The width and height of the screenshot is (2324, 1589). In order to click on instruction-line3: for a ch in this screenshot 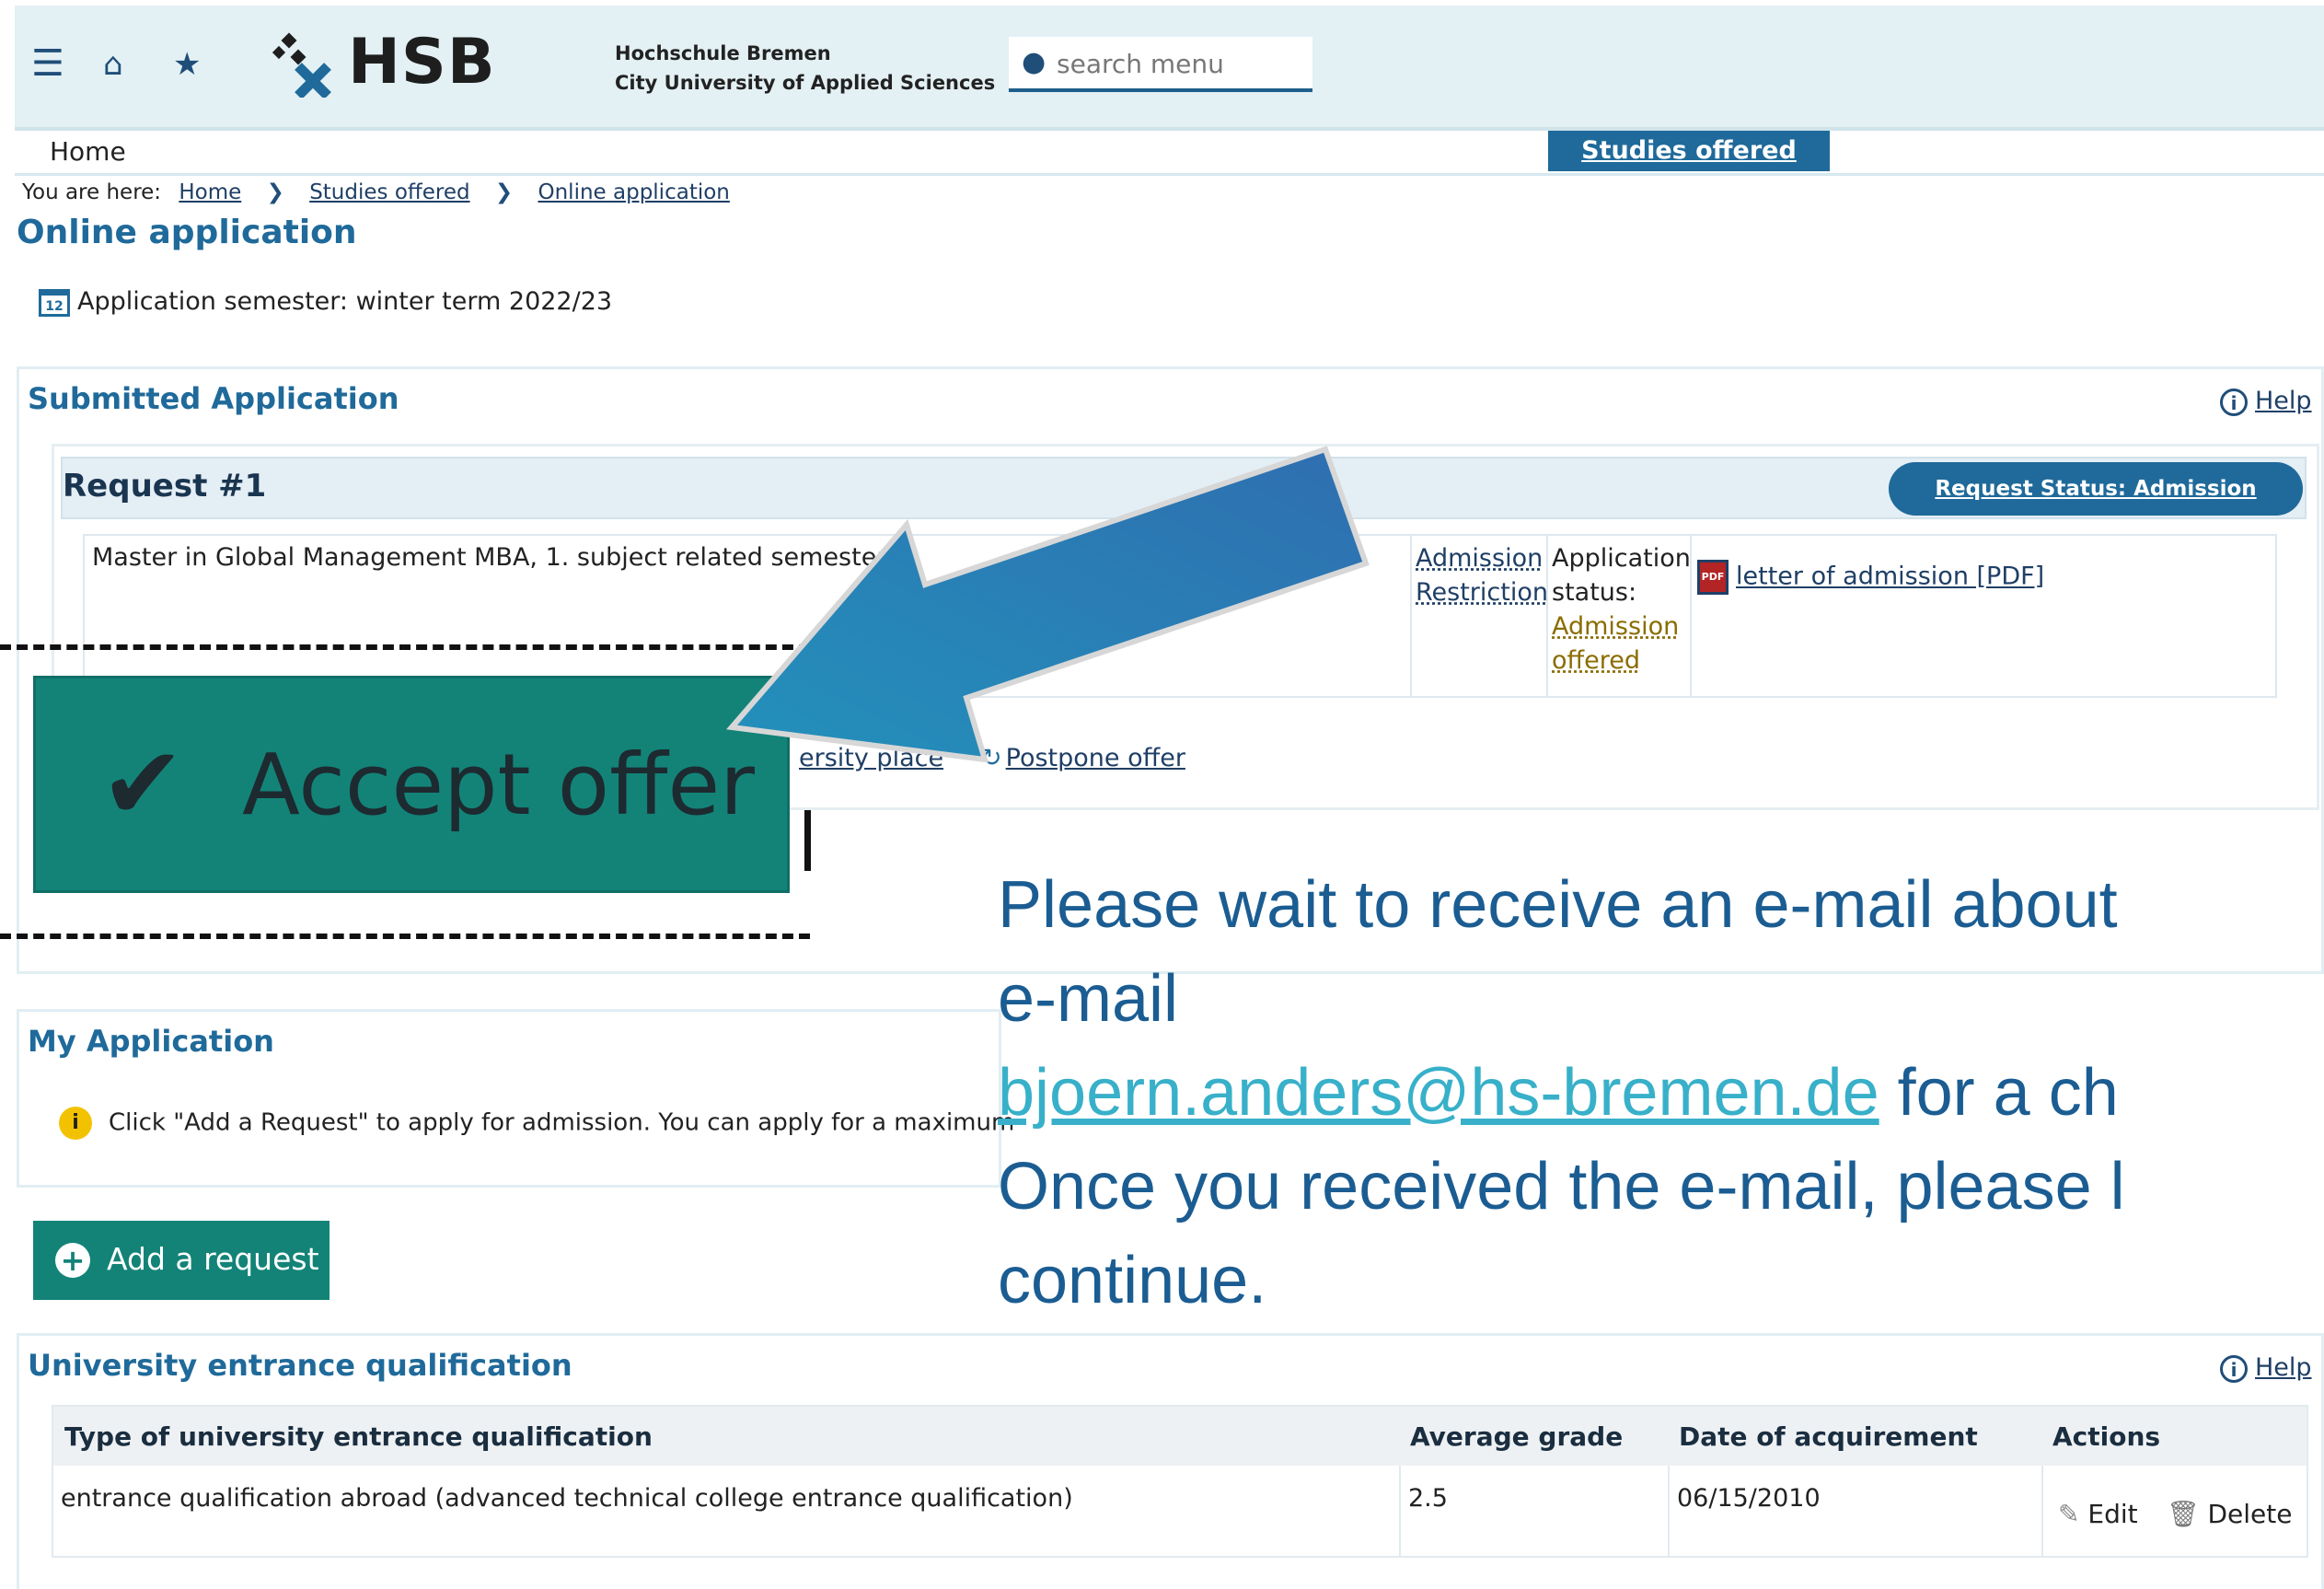, I will do `click(1999, 1093)`.